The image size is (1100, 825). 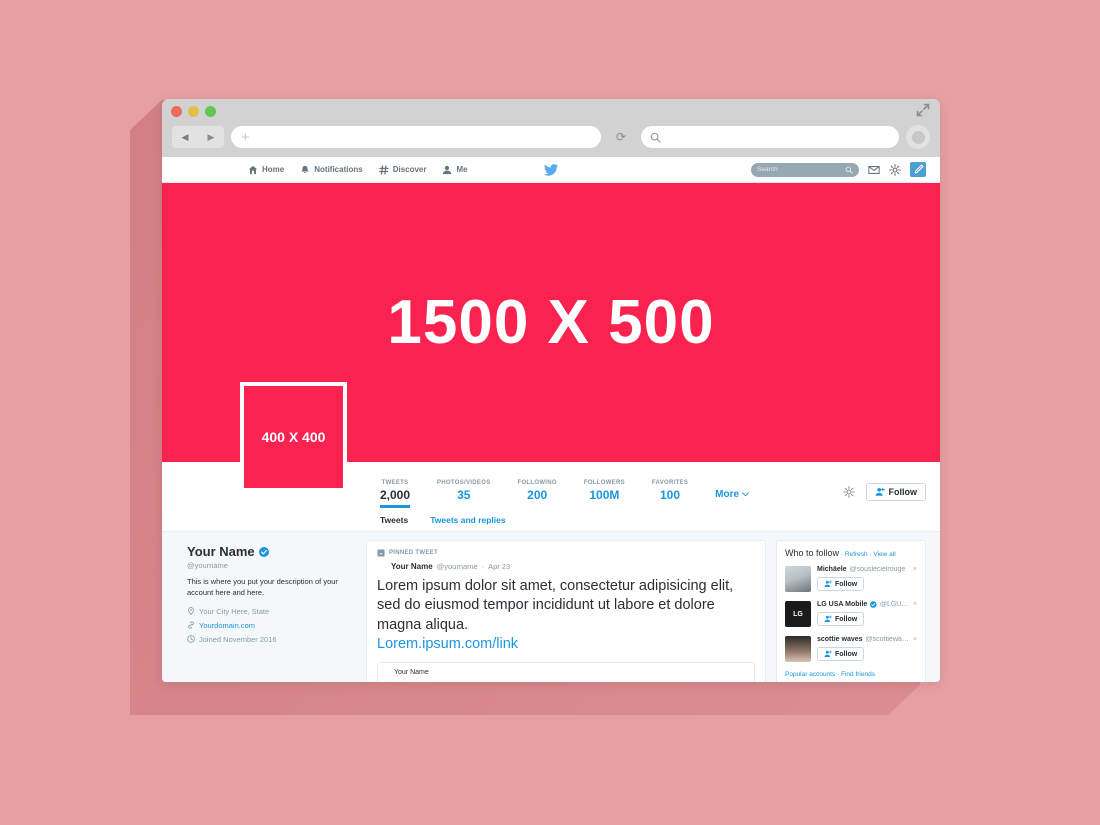 What do you see at coordinates (551, 520) in the screenshot?
I see `timeline-tabs: Tweets Tweets and replies` at bounding box center [551, 520].